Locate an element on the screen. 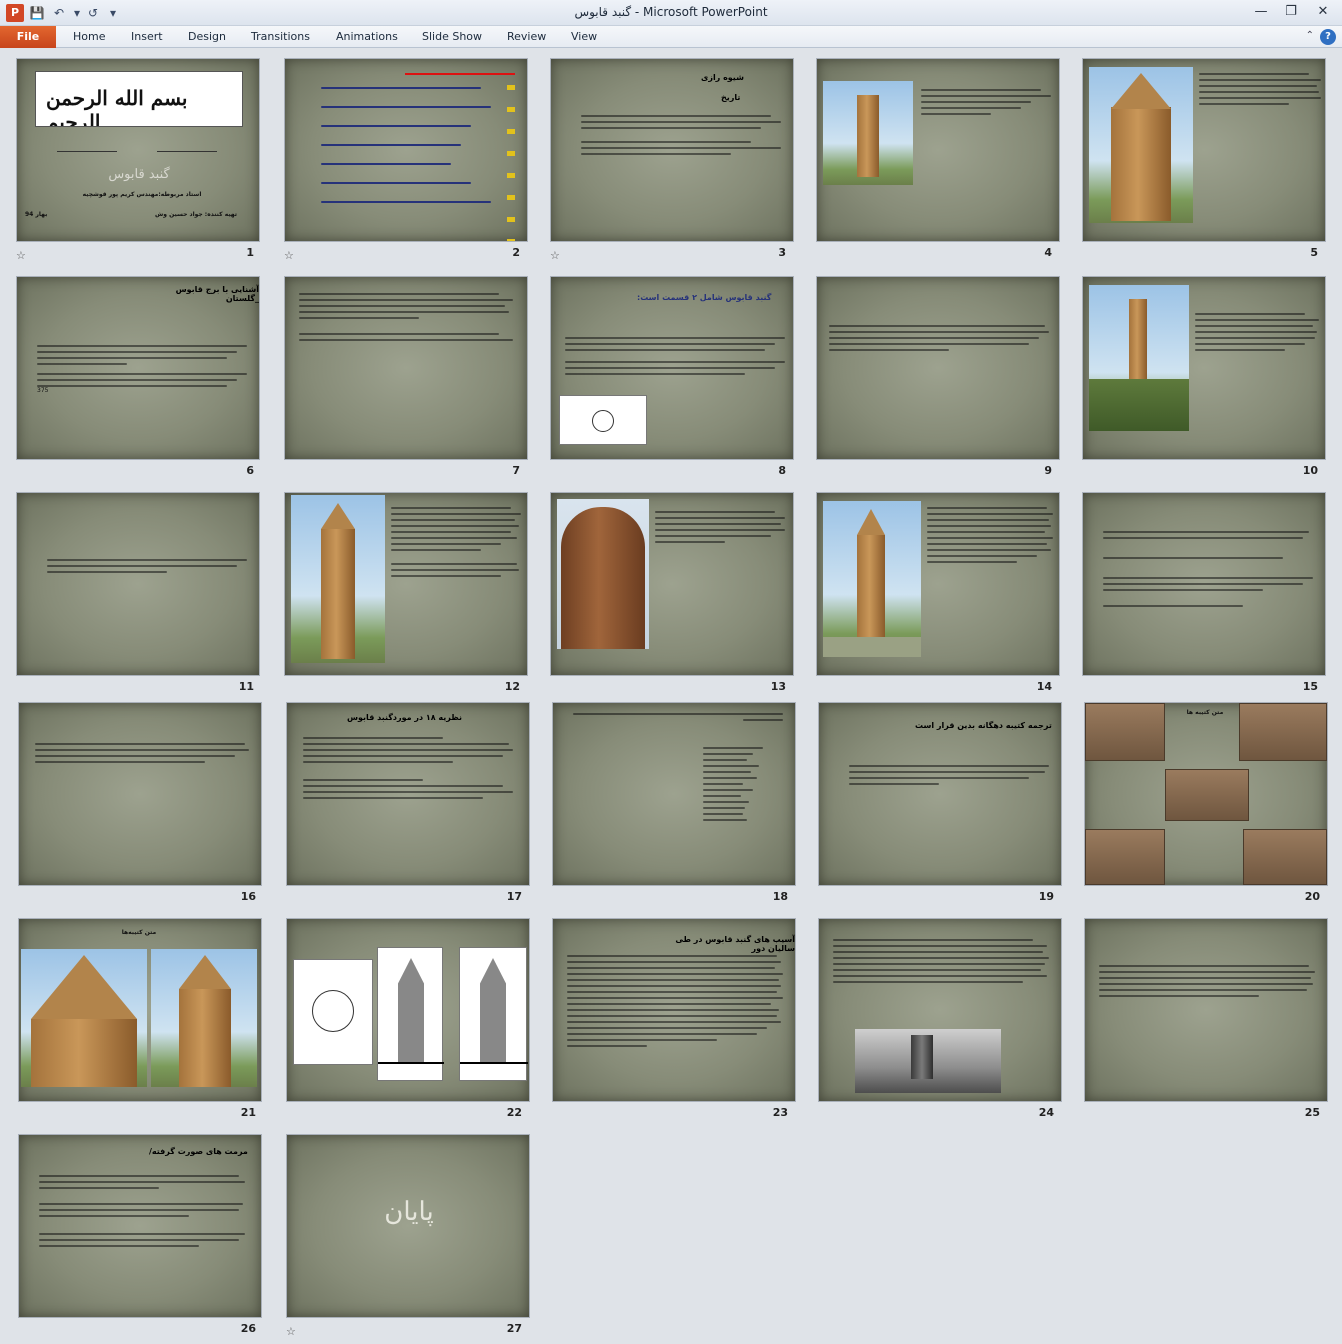 This screenshot has width=1342, height=1344. slide-subheading: تاریخ is located at coordinates (731, 97).